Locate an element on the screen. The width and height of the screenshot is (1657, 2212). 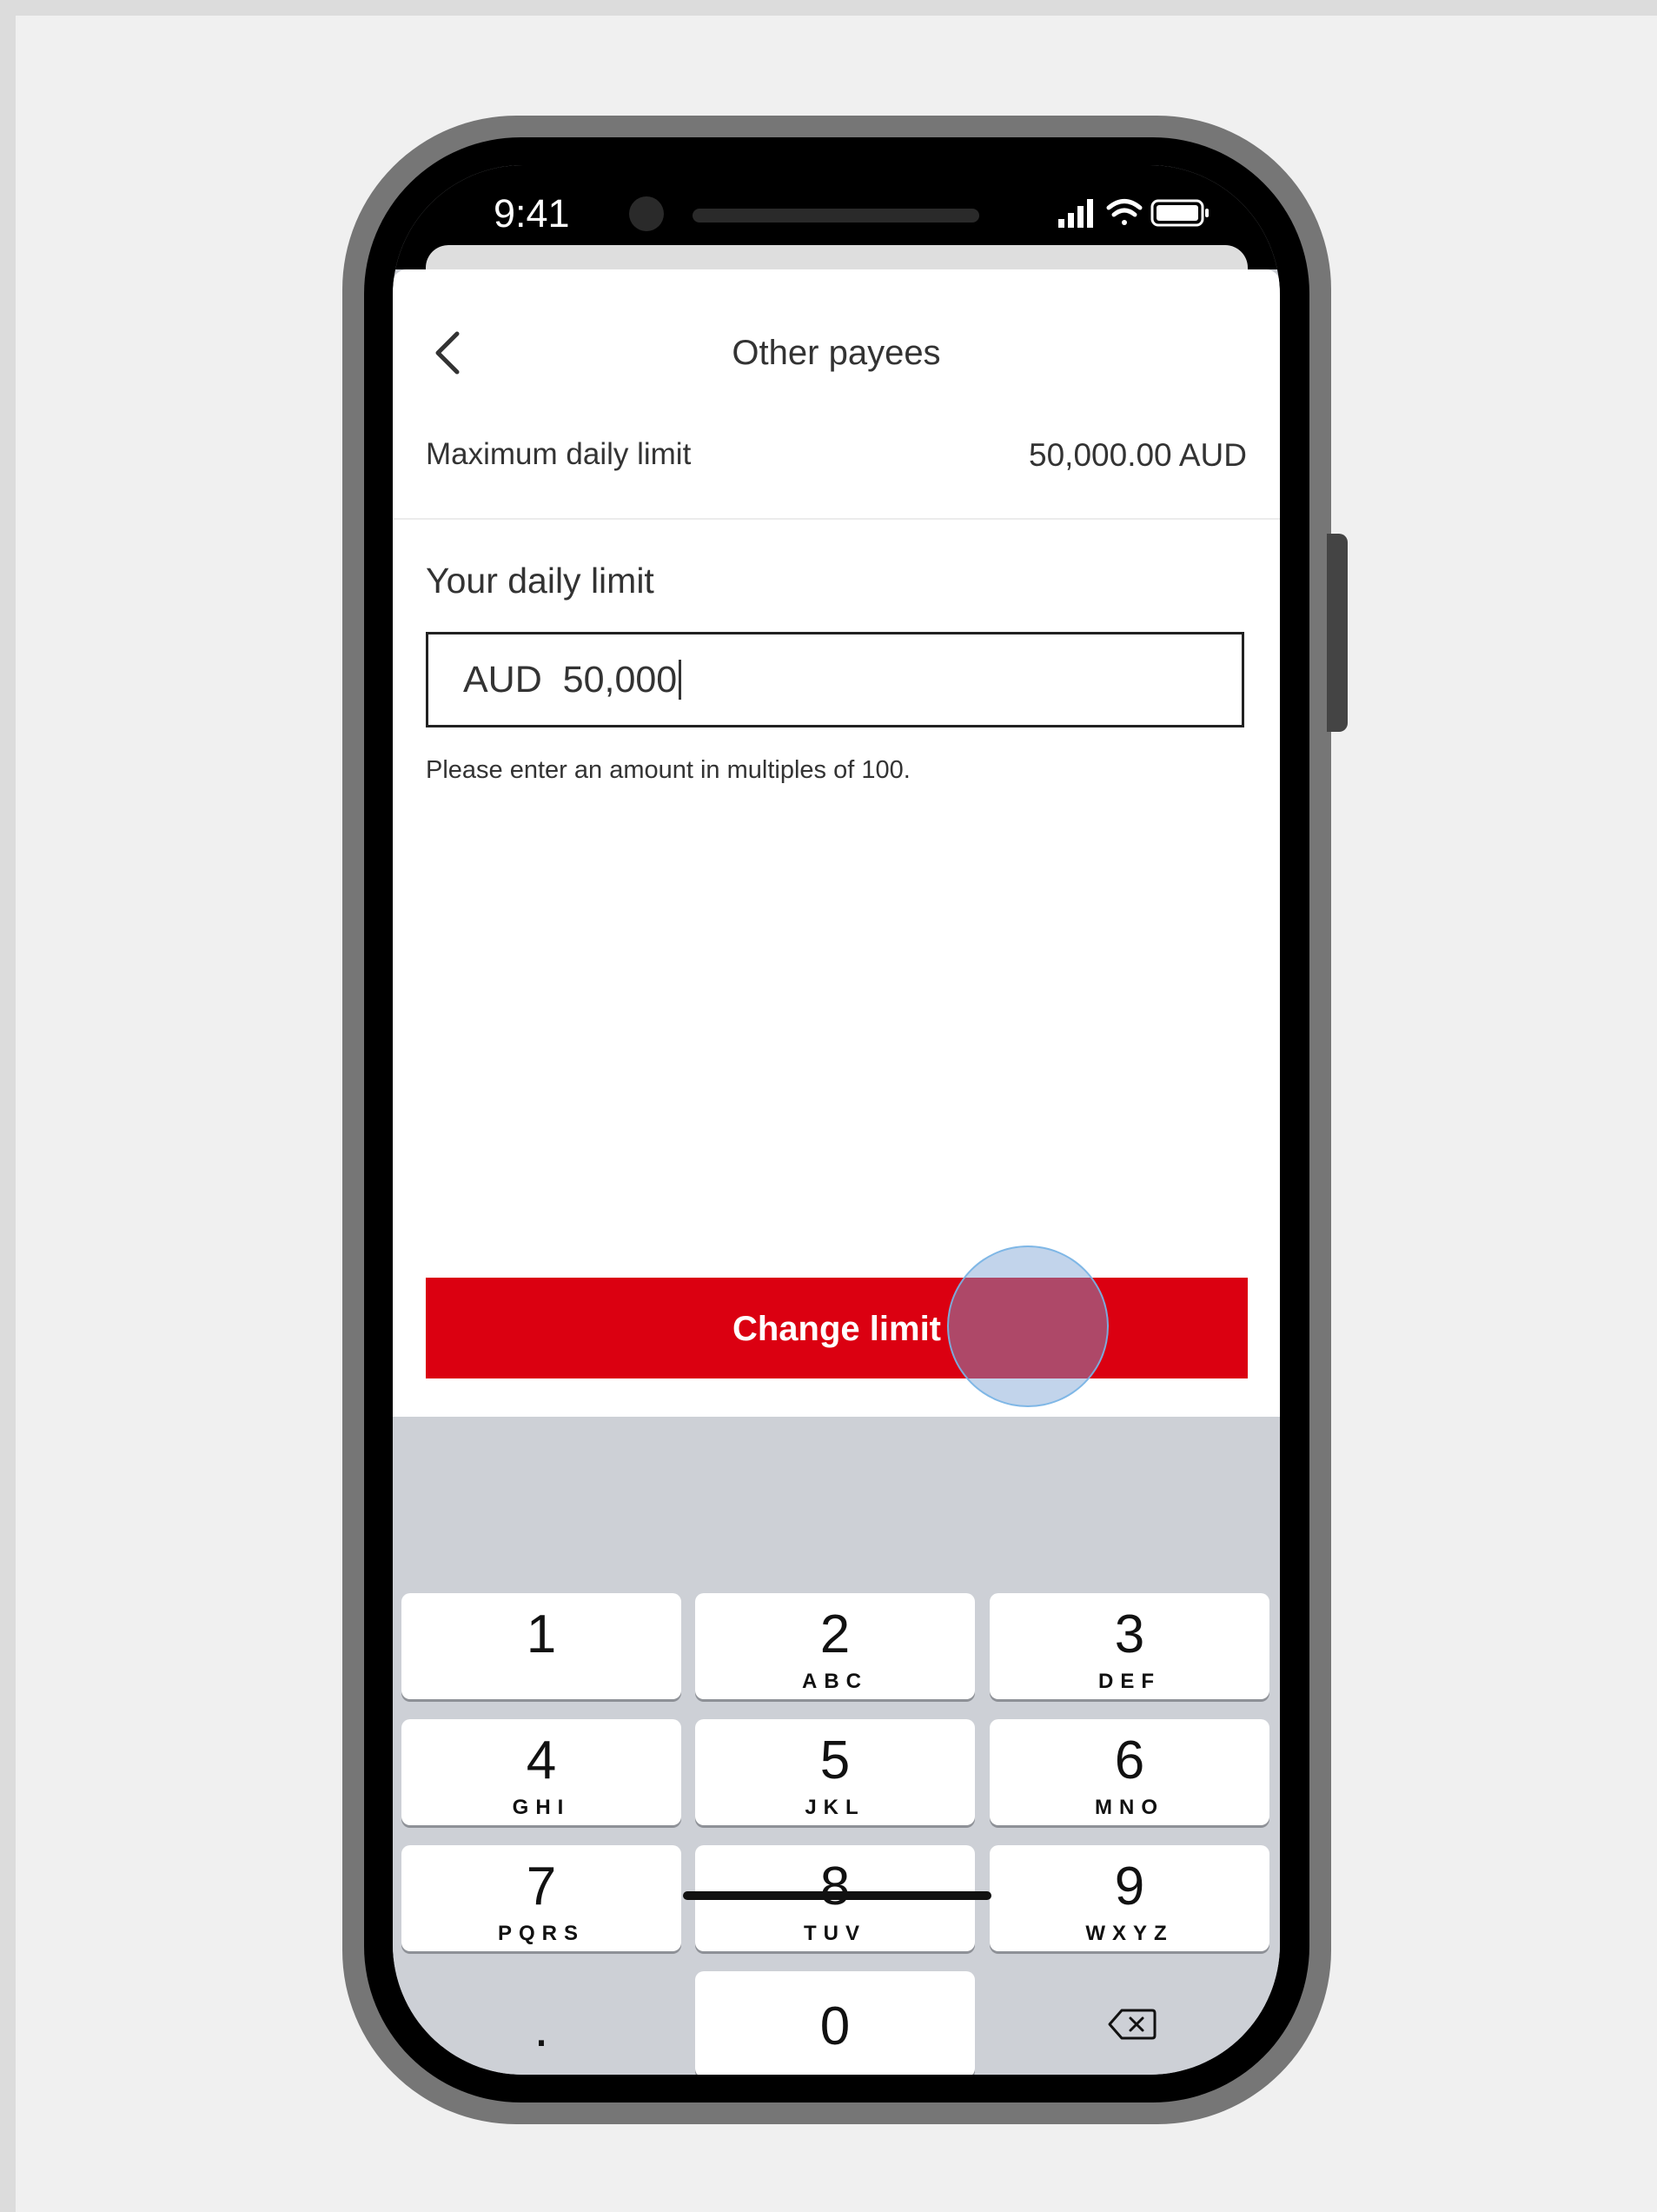
maximum-limit-value: 50,000.00 AUD is located at coordinates (1138, 455).